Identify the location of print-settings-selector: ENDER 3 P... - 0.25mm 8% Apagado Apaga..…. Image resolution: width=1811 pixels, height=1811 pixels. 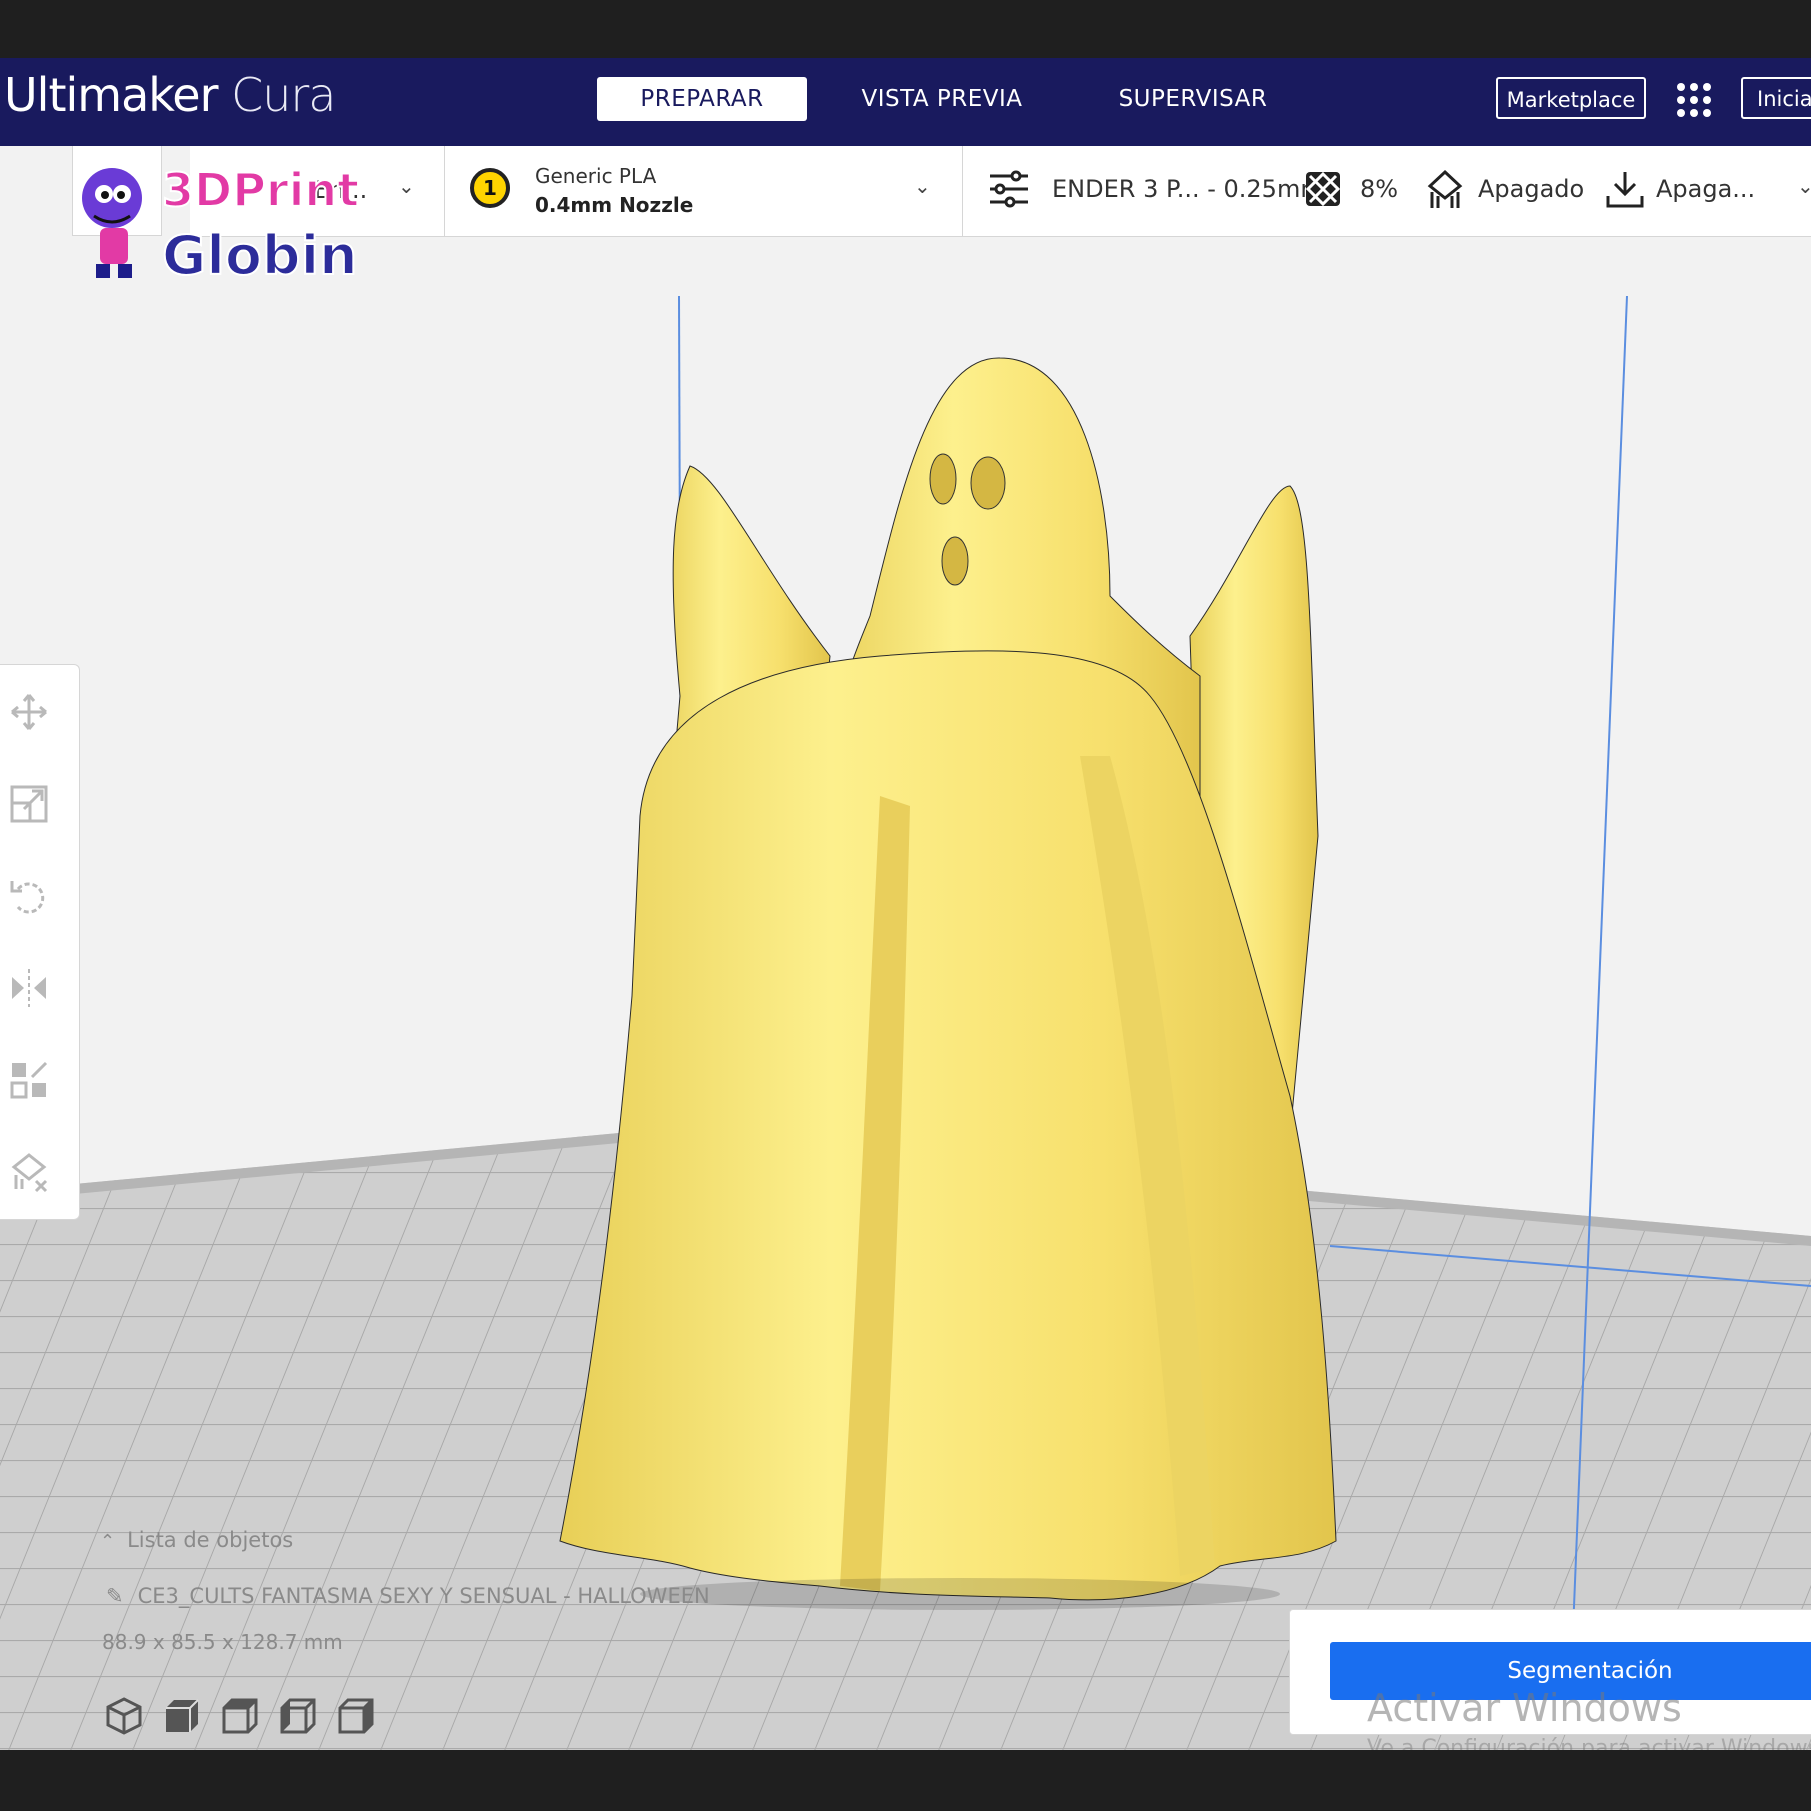
(1386, 191).